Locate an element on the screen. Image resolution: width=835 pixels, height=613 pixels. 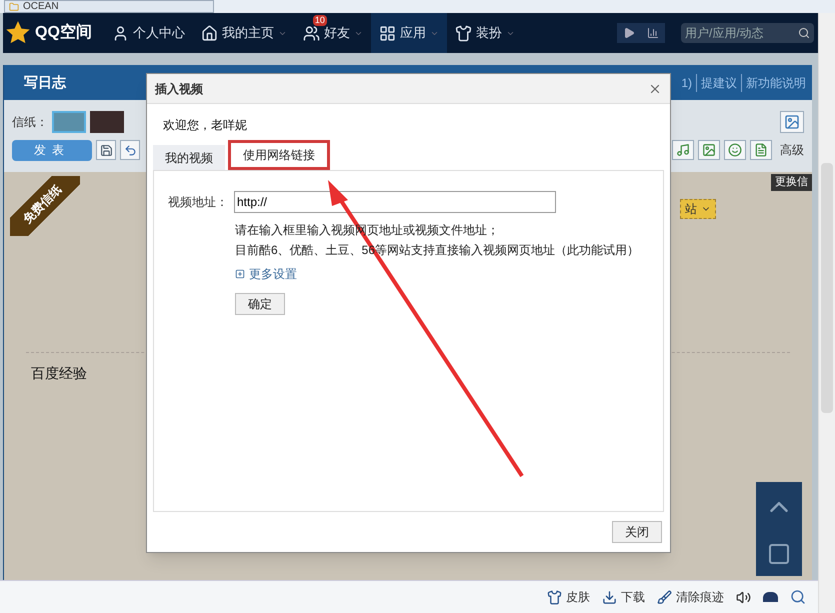
url-label: 视频地址： is located at coordinates (198, 202).